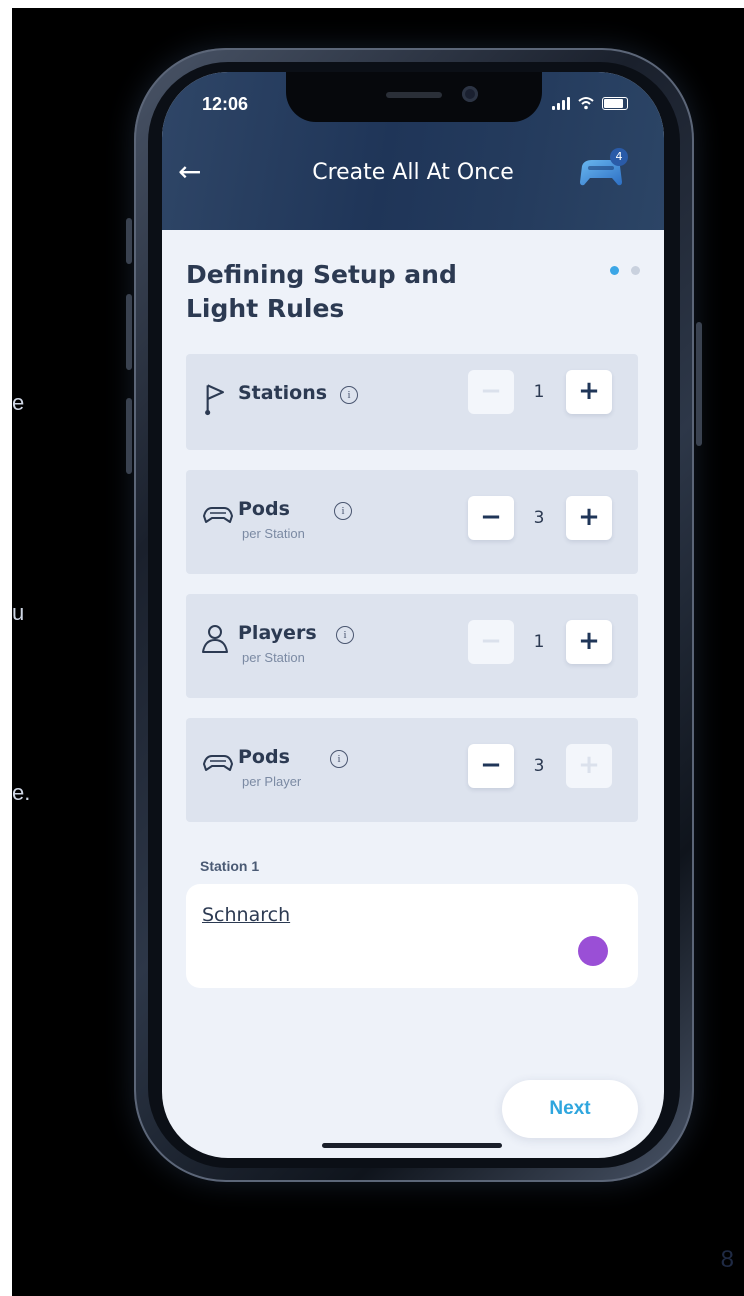 This screenshot has width=744, height=1296. I want to click on speaker-grille, so click(414, 95).